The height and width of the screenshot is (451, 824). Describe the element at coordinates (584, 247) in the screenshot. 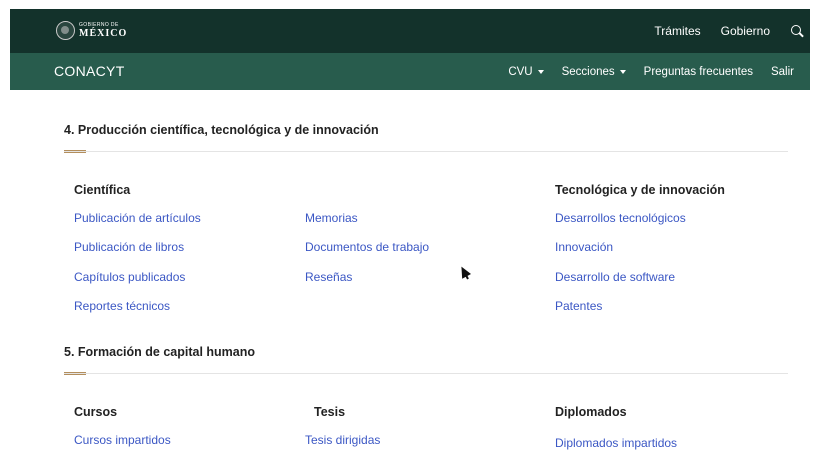

I see `link-innovacion: Innovación` at that location.